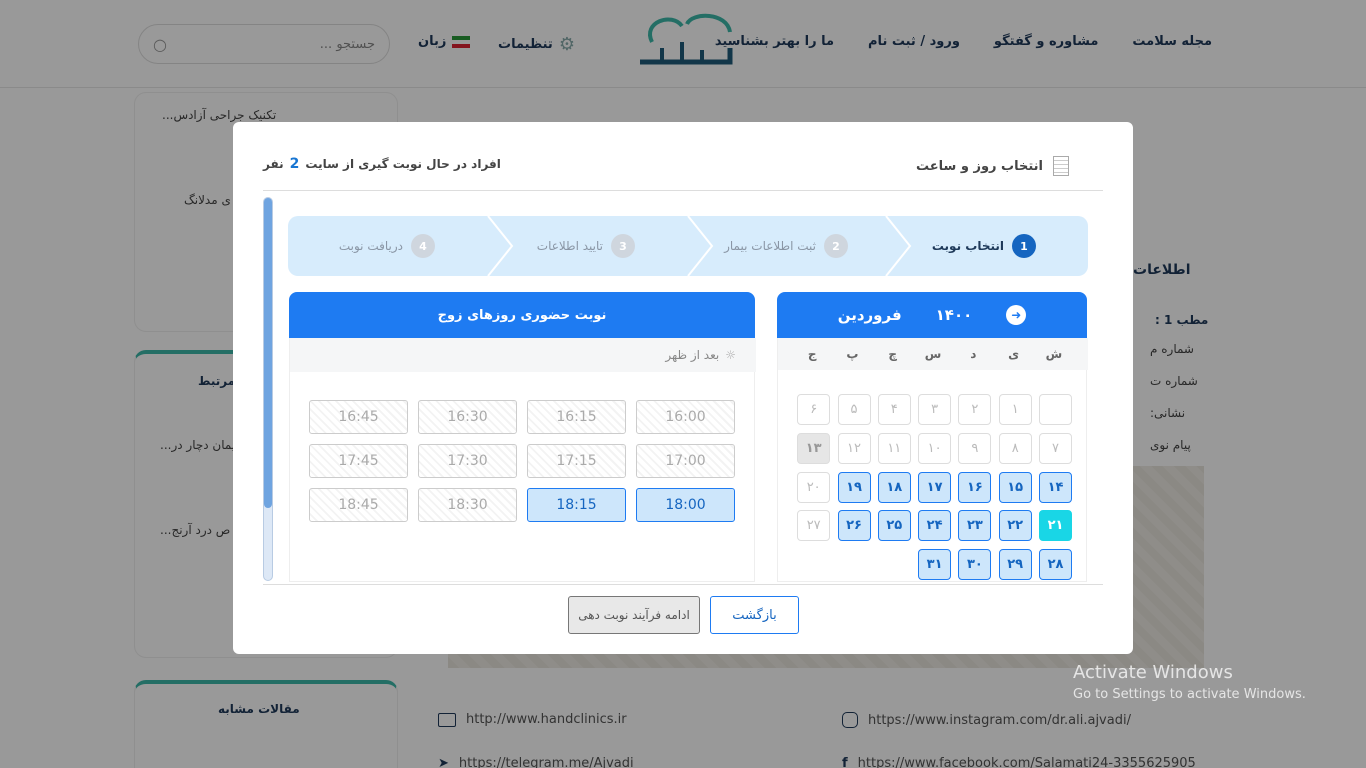  What do you see at coordinates (812, 354) in the screenshot?
I see `weekday-label: ج` at bounding box center [812, 354].